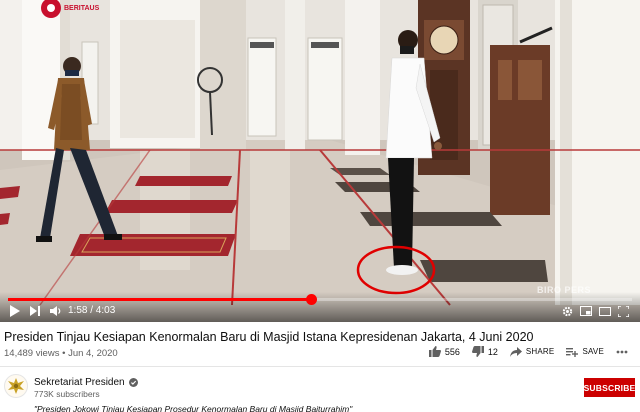 The width and height of the screenshot is (640, 412). I want to click on theater-mode-icon, so click(605, 311).